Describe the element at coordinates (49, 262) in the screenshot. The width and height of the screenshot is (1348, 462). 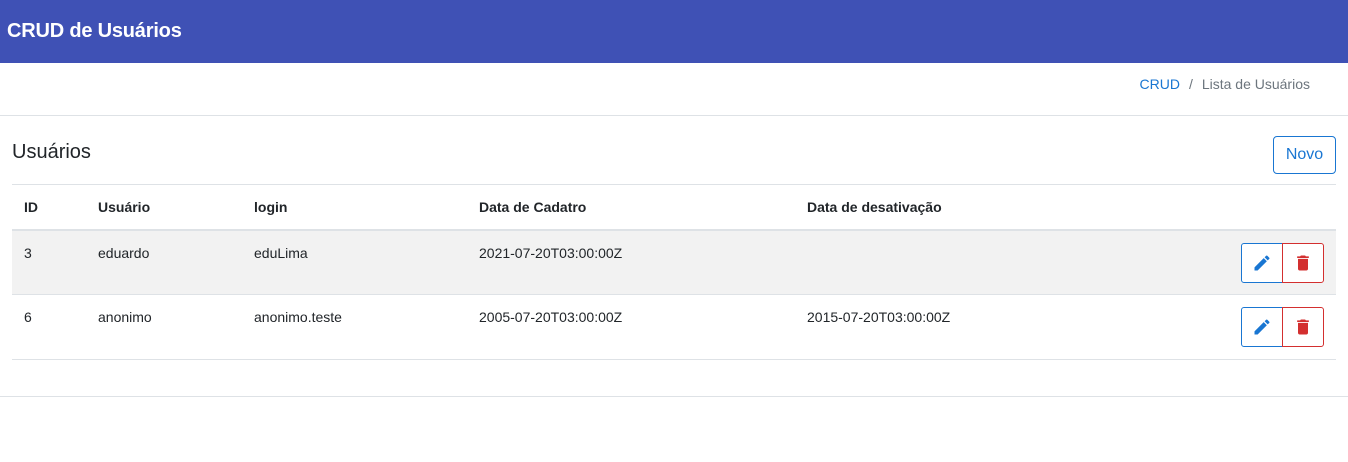
I see `cell-id: 3` at that location.